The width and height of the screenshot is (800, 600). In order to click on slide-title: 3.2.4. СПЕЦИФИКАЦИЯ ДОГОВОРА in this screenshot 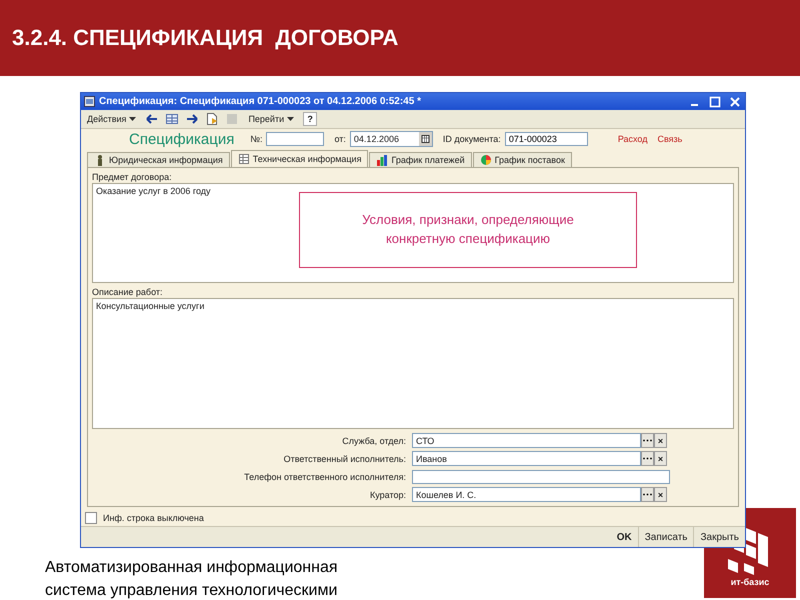, I will do `click(205, 38)`.